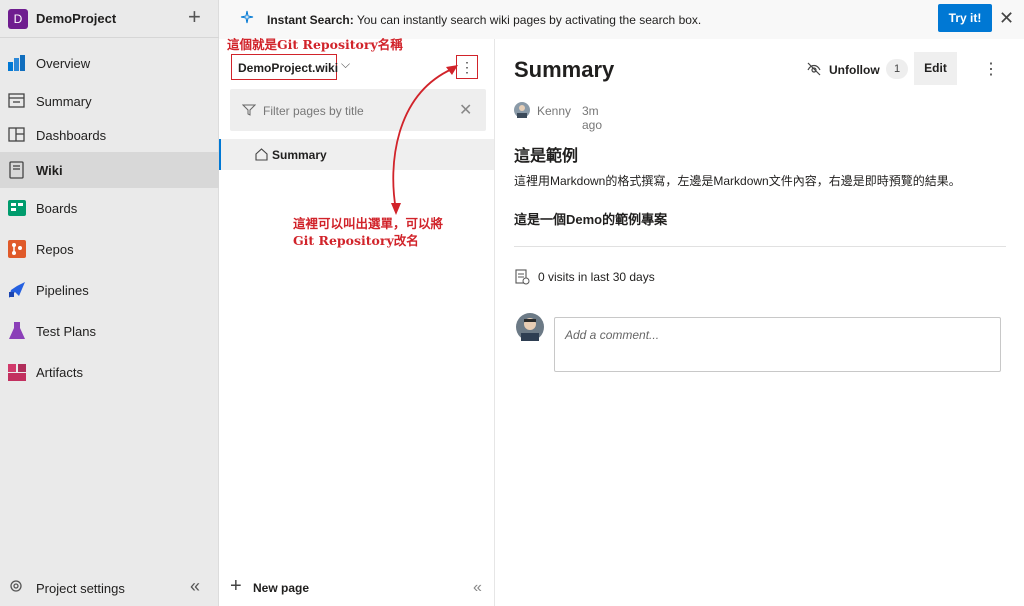 The width and height of the screenshot is (1024, 606). Describe the element at coordinates (16, 134) in the screenshot. I see `dashboards-icon` at that location.